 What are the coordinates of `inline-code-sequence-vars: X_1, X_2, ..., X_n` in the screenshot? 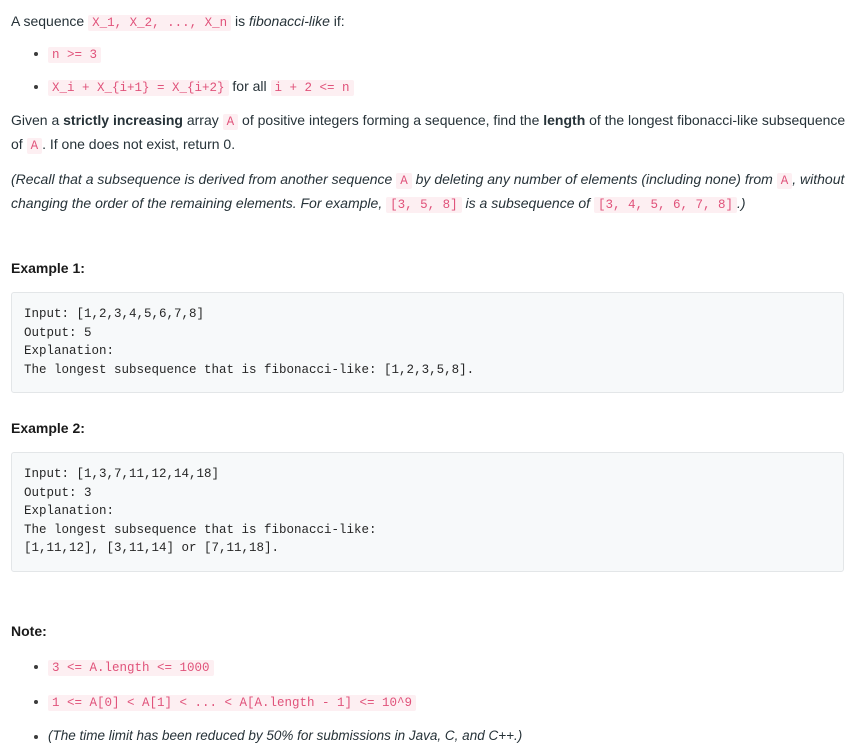 It's located at (160, 23).